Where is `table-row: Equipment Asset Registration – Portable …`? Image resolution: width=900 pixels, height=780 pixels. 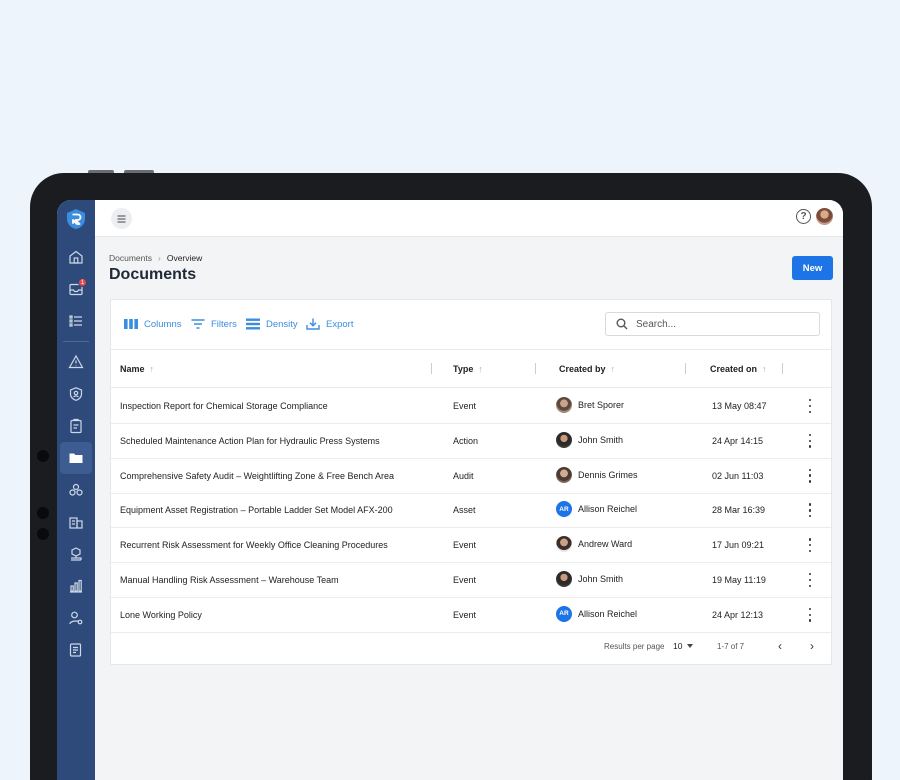
table-row: Equipment Asset Registration – Portable … is located at coordinates (471, 511).